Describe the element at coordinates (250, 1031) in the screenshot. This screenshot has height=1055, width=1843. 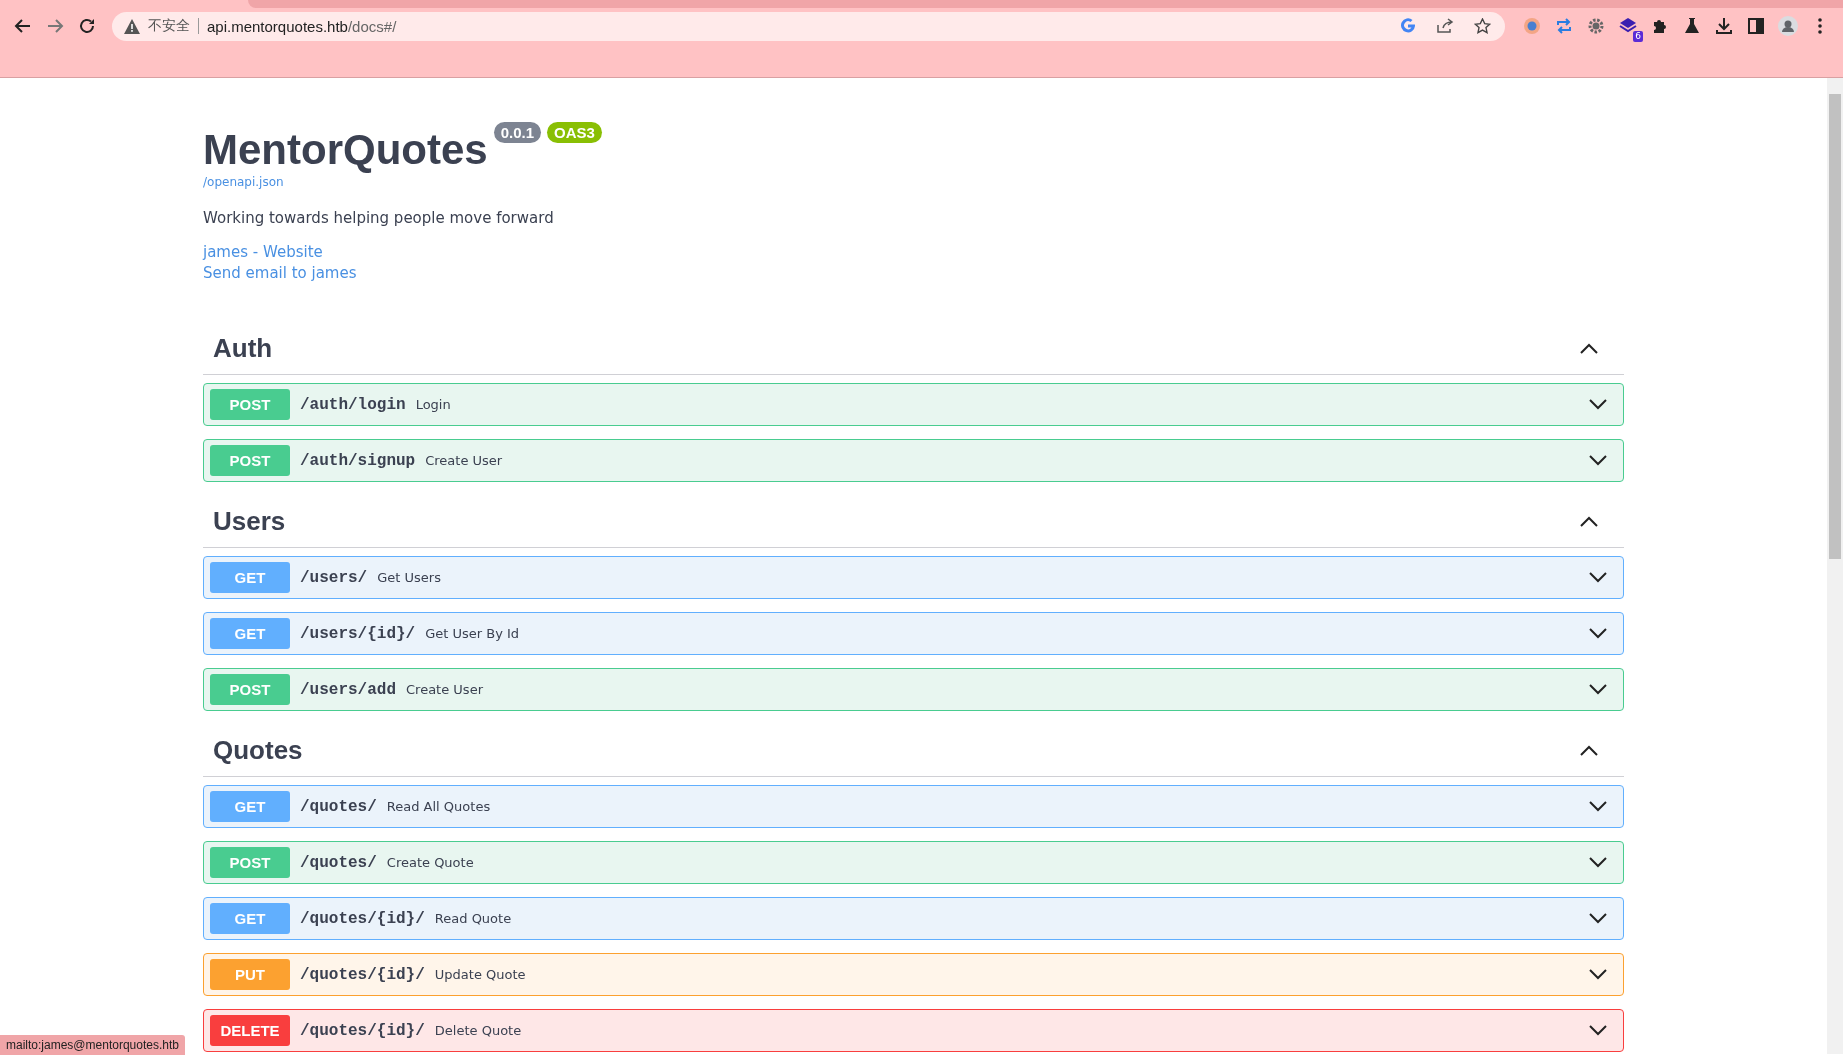
I see `method-badge: DELETE` at that location.